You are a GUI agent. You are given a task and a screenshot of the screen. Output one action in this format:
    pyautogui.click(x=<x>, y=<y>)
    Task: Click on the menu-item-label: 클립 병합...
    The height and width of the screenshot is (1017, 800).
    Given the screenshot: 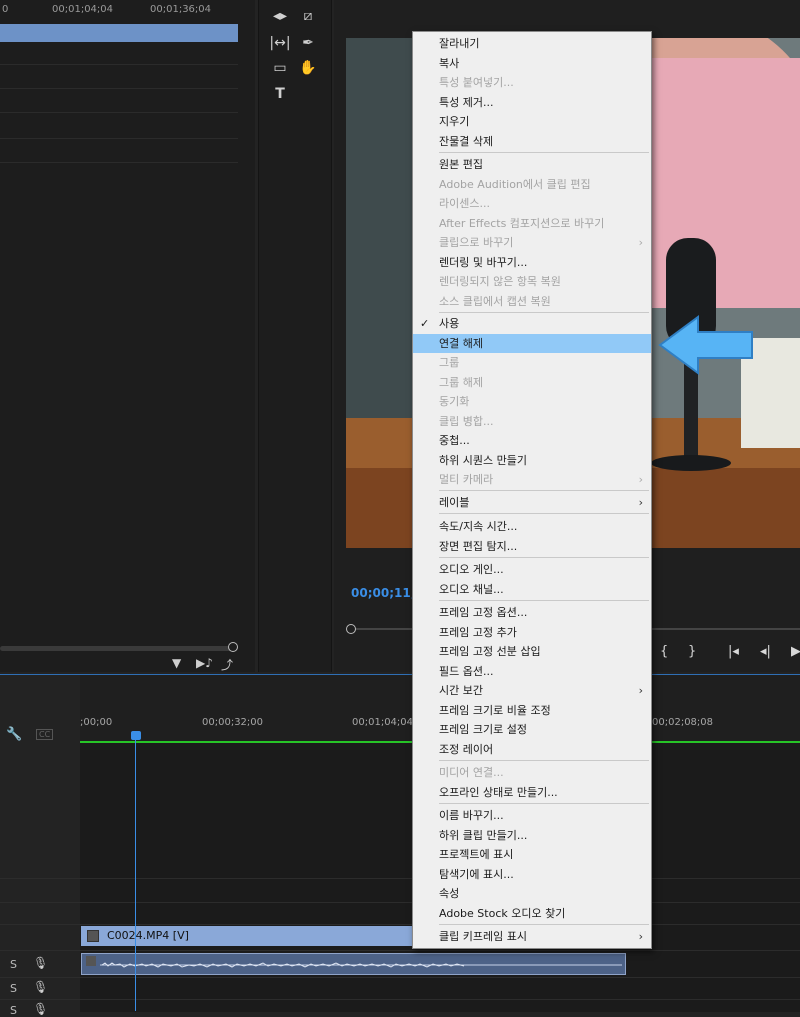 What is the action you would take?
    pyautogui.click(x=466, y=421)
    